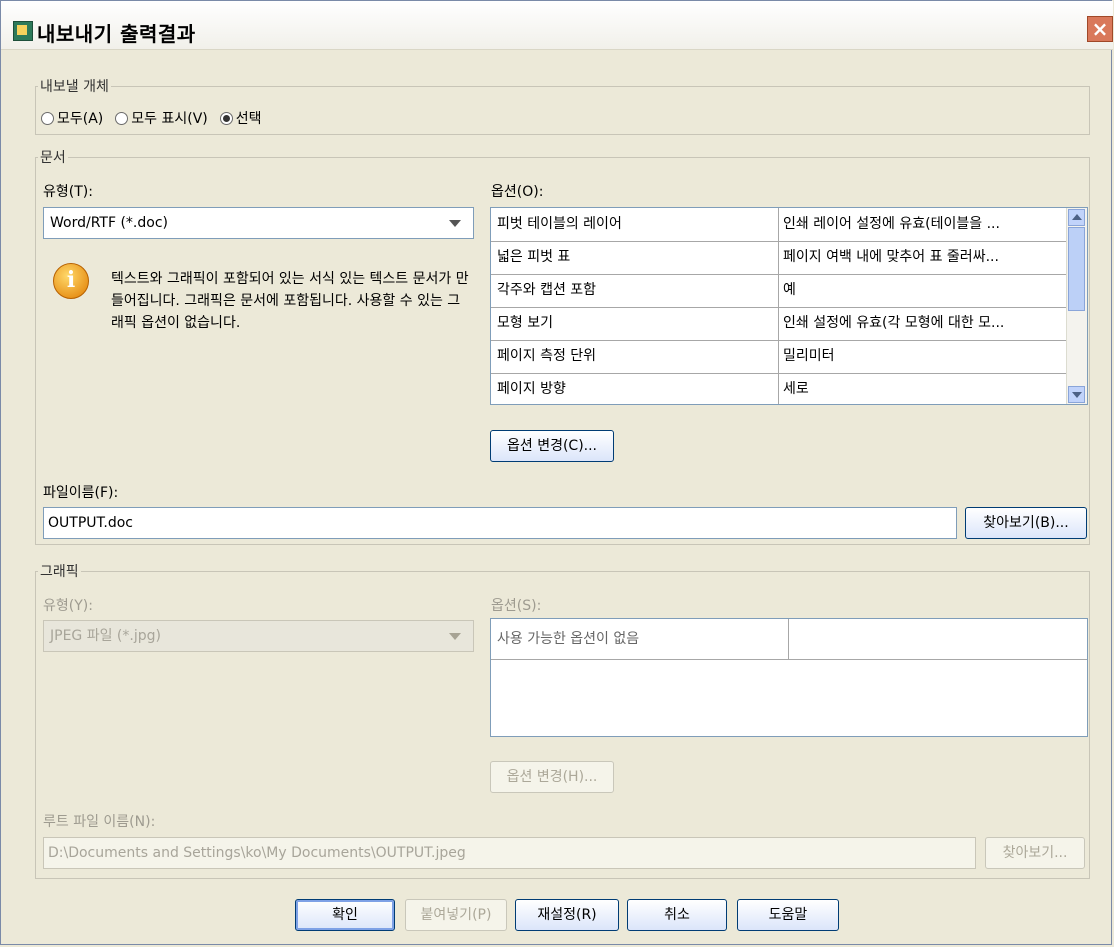 Image resolution: width=1114 pixels, height=947 pixels. I want to click on radio-all-visible-indicator, so click(122, 118).